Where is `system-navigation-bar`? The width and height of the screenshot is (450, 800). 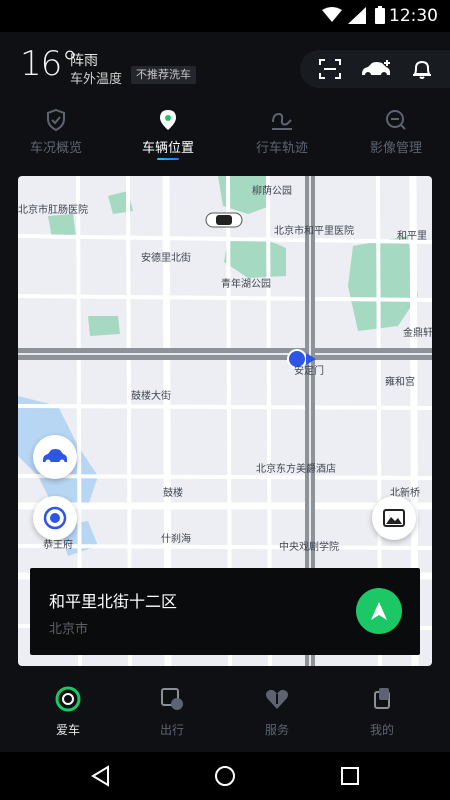 system-navigation-bar is located at coordinates (225, 776).